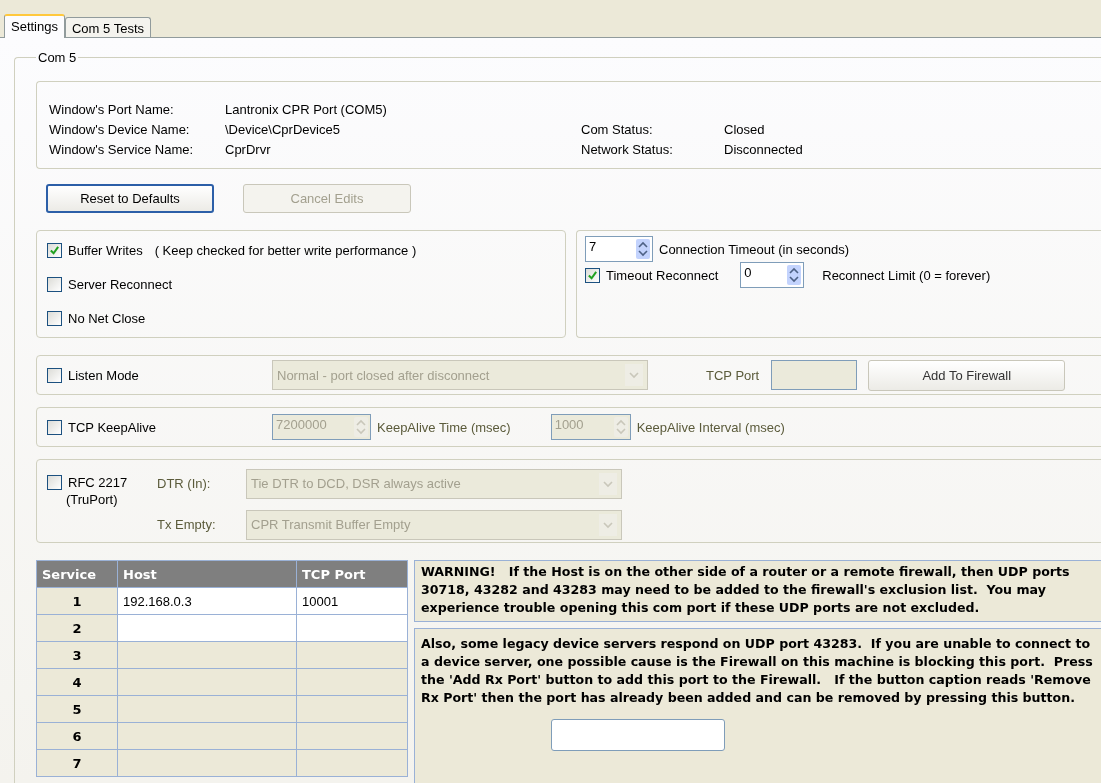 The image size is (1101, 783). Describe the element at coordinates (282, 130) in the screenshot. I see `field-value: \Device\CprDevice5` at that location.